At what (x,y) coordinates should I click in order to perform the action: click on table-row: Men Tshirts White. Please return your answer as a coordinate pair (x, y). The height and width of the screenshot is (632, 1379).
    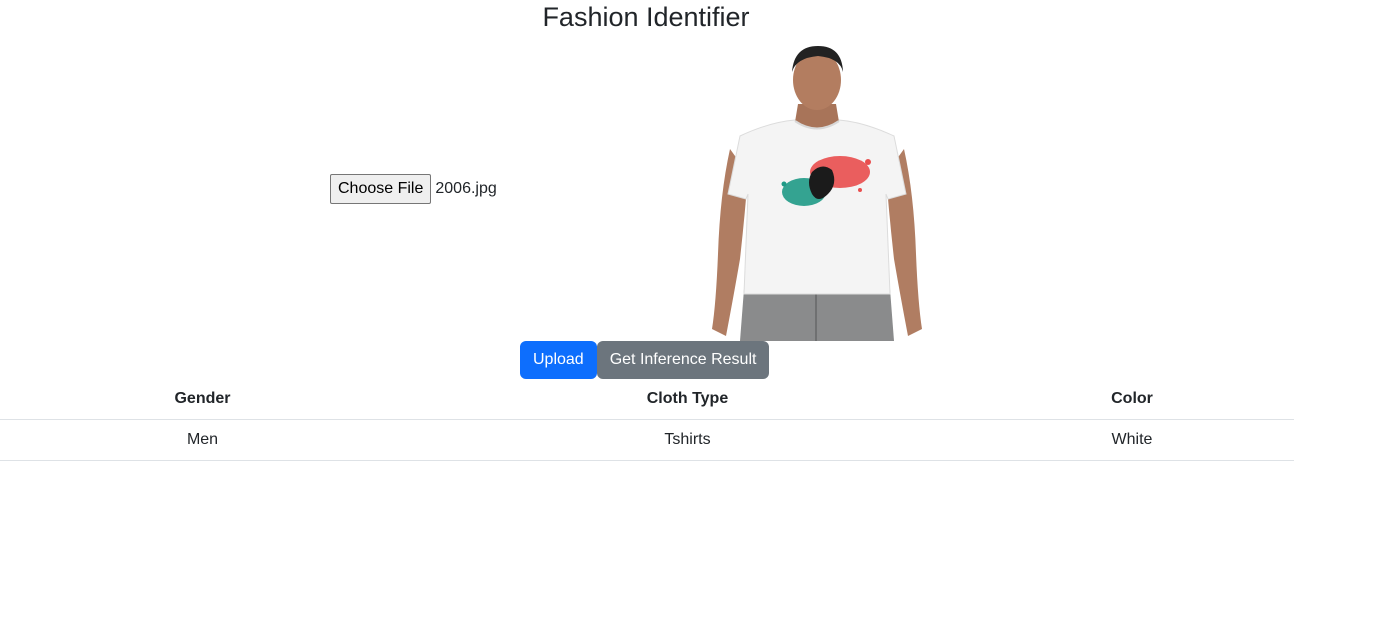
    Looking at the image, I should click on (647, 440).